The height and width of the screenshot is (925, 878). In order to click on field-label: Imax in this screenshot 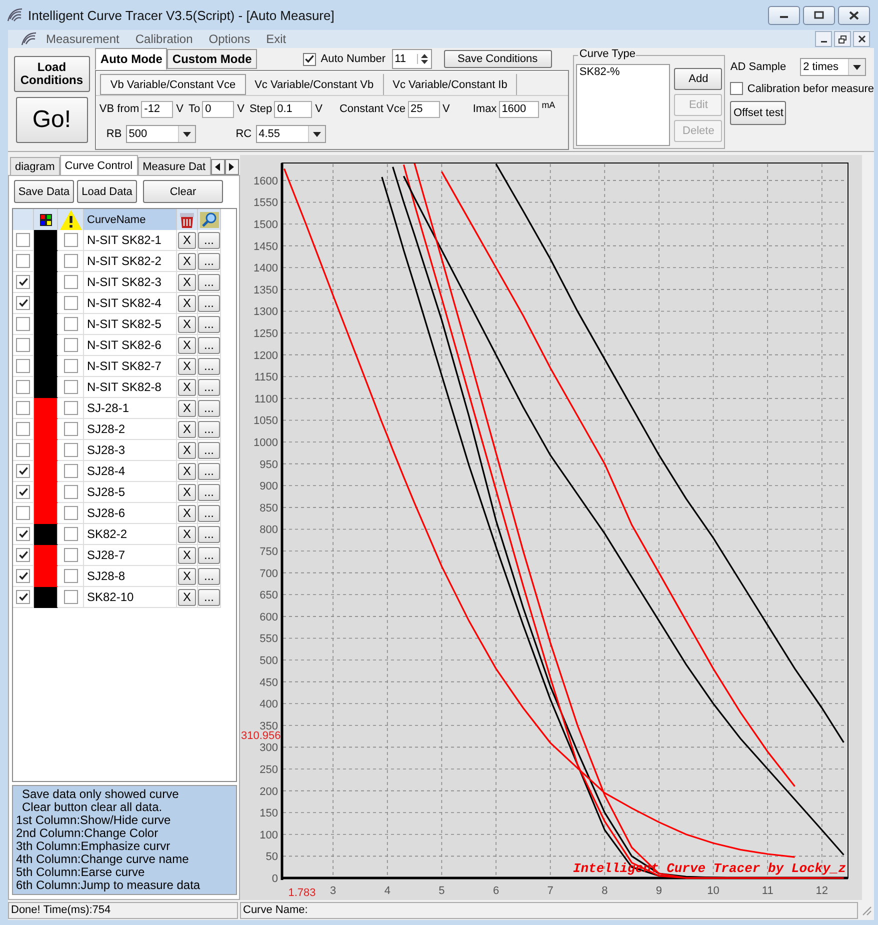, I will do `click(484, 109)`.